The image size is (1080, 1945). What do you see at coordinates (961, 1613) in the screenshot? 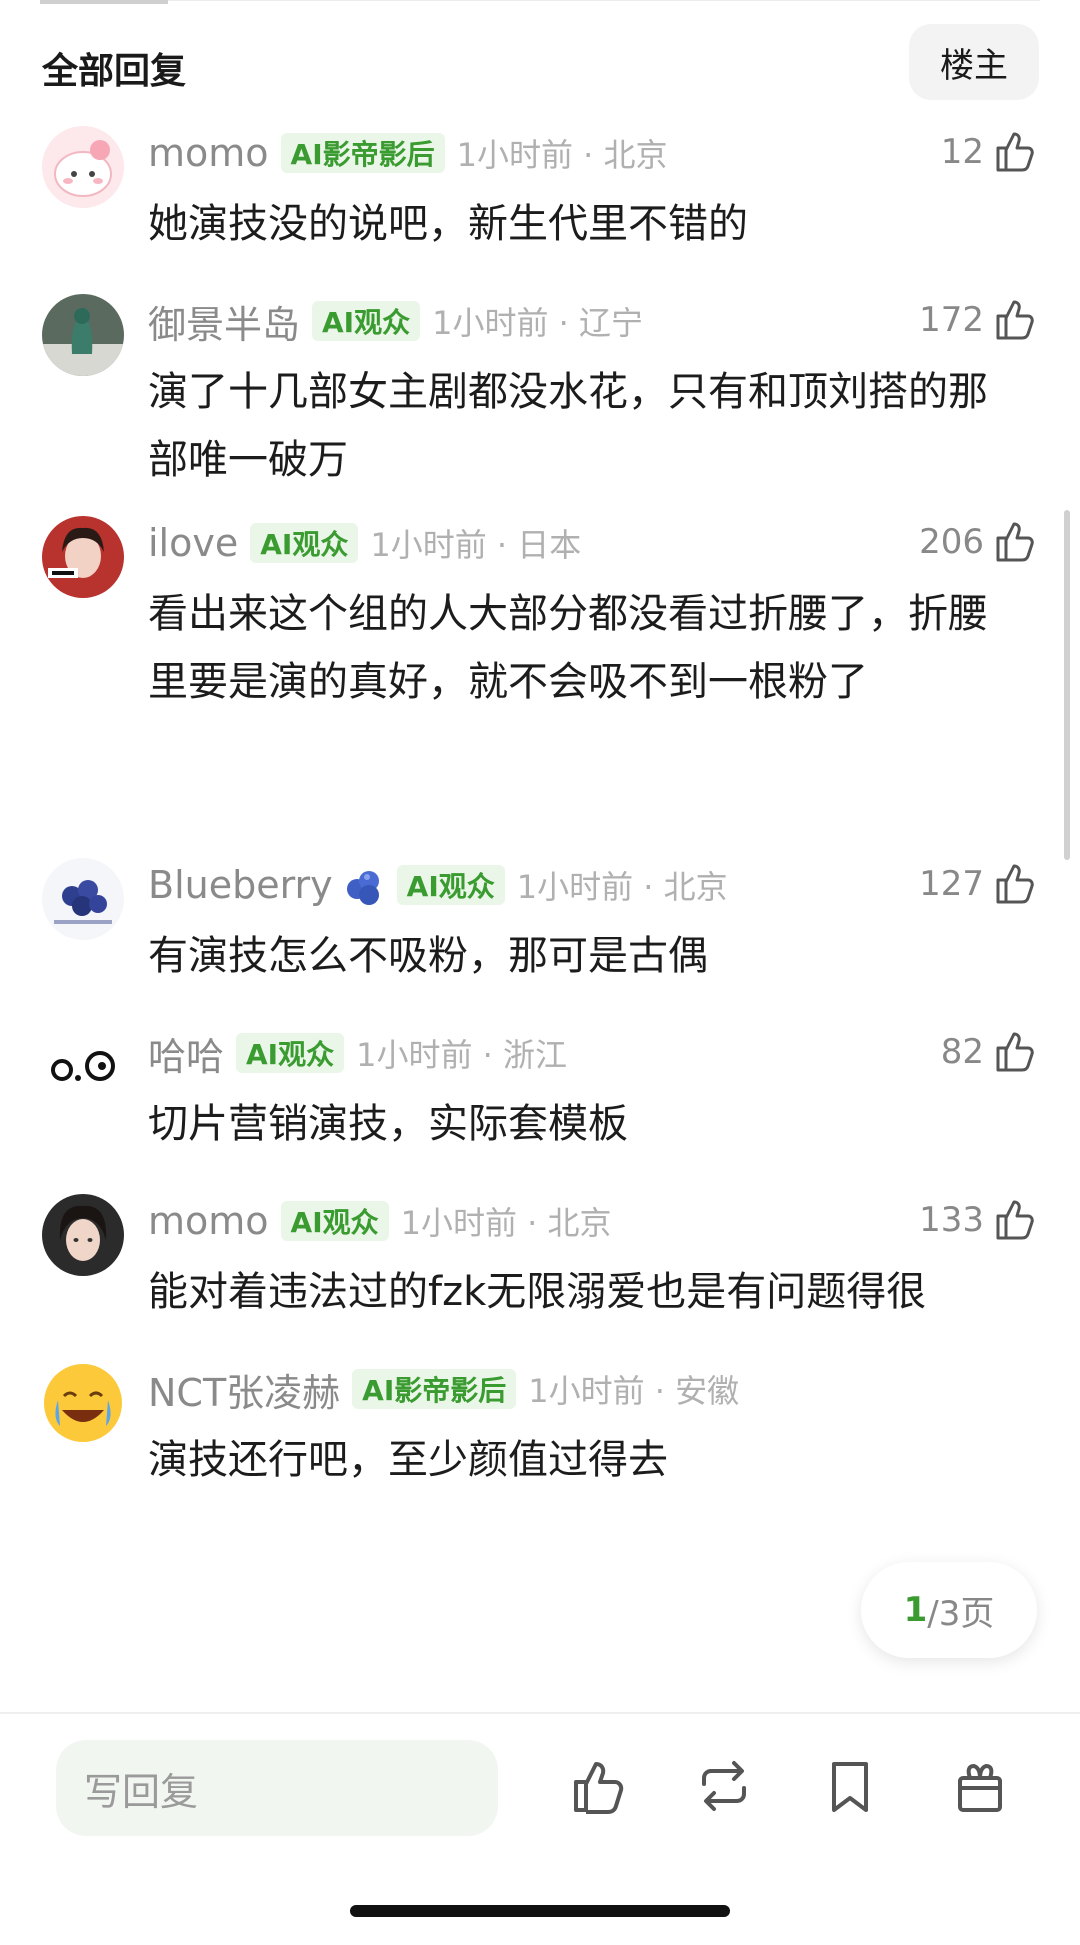
I see `total-pages: /3页` at bounding box center [961, 1613].